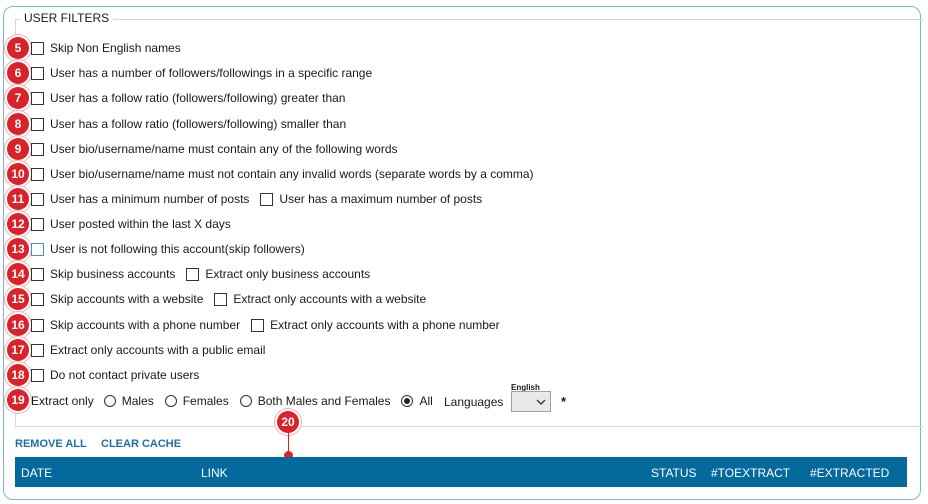 Image resolution: width=928 pixels, height=504 pixels. Describe the element at coordinates (18, 350) in the screenshot. I see `step-badge-17: 17` at that location.